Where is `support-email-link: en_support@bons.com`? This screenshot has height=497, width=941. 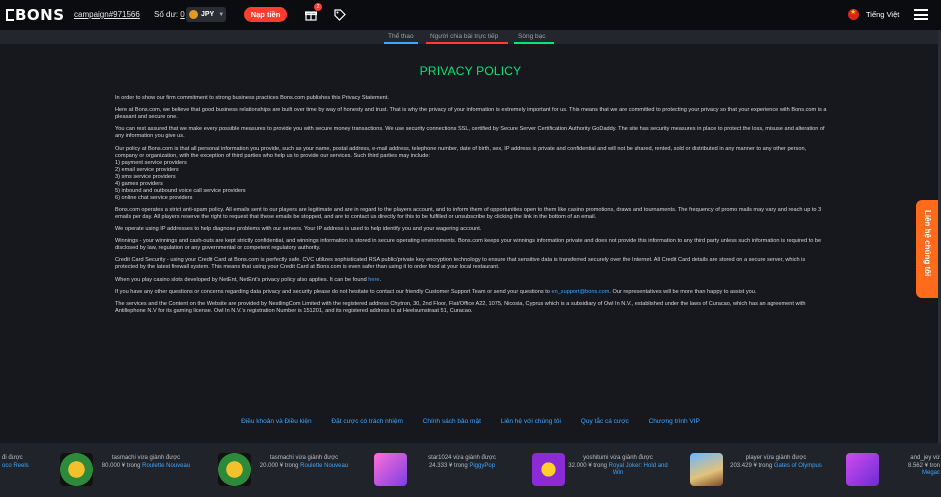
support-email-link: en_support@bons.com is located at coordinates (580, 292).